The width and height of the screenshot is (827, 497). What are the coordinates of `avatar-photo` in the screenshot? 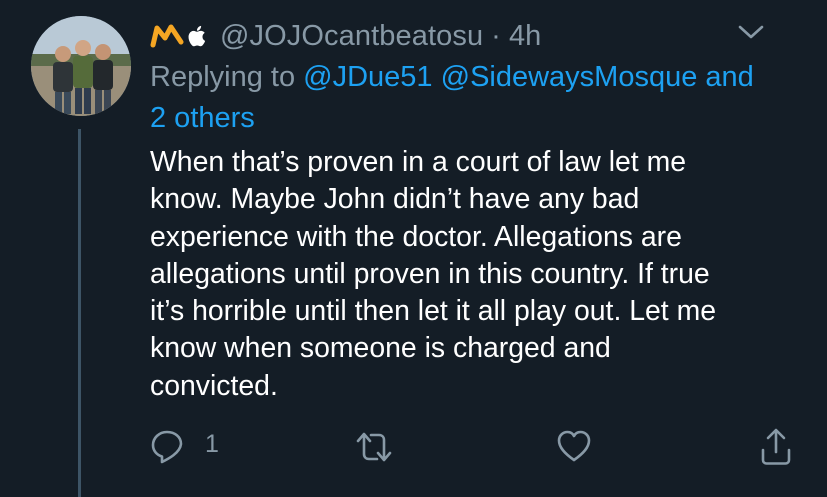 It's located at (81, 66).